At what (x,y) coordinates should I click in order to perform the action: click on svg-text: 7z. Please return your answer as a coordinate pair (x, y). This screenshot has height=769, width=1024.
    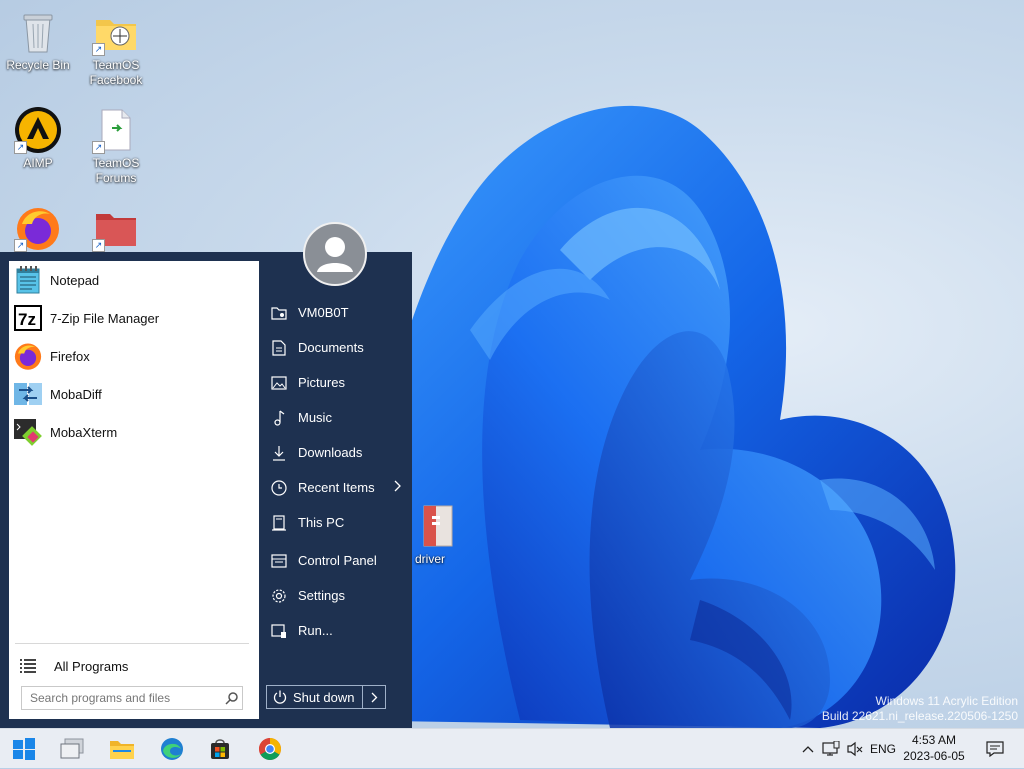
    Looking at the image, I should click on (27, 319).